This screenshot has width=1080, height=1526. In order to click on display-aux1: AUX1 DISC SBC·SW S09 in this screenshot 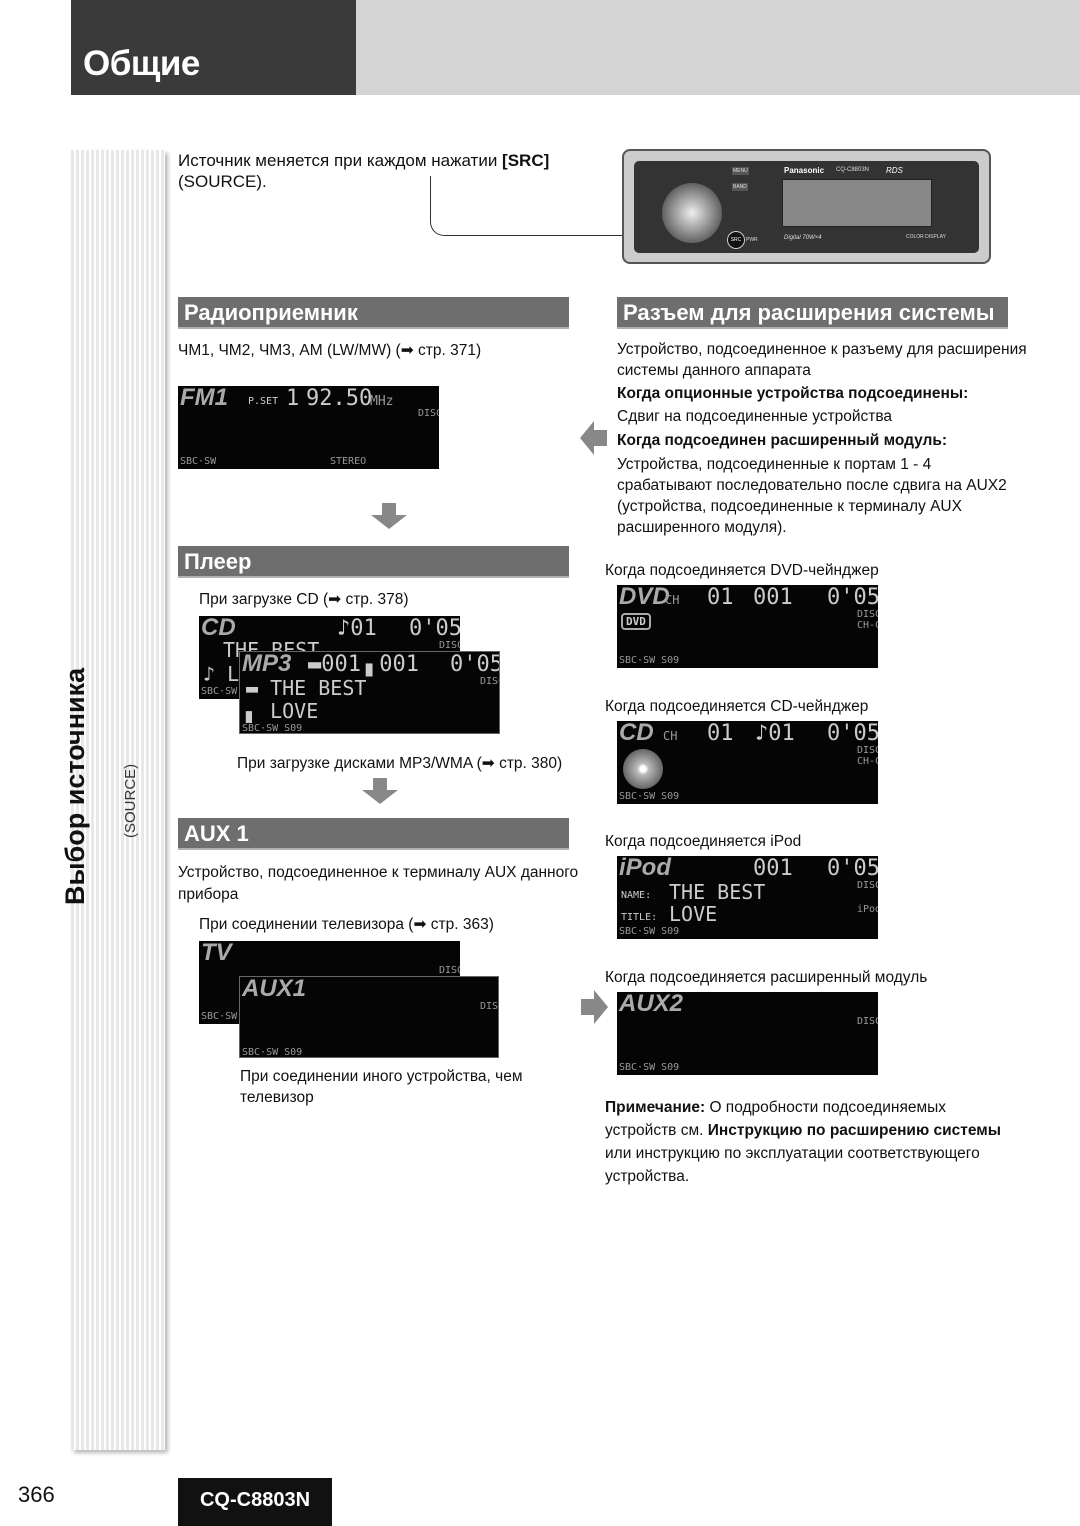, I will do `click(369, 1017)`.